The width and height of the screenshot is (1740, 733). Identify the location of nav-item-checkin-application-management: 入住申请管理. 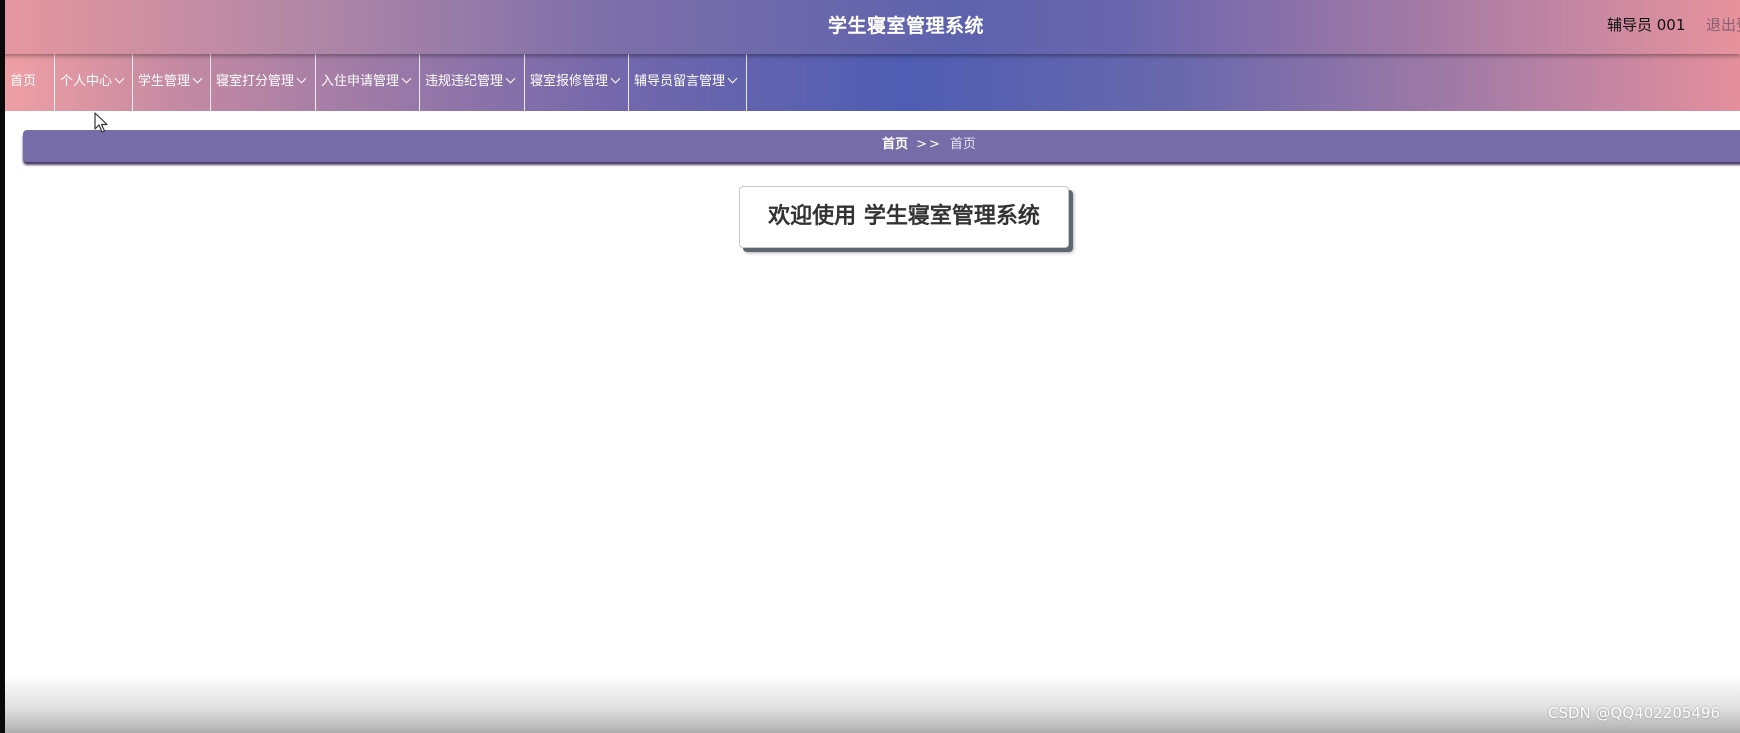
(368, 82).